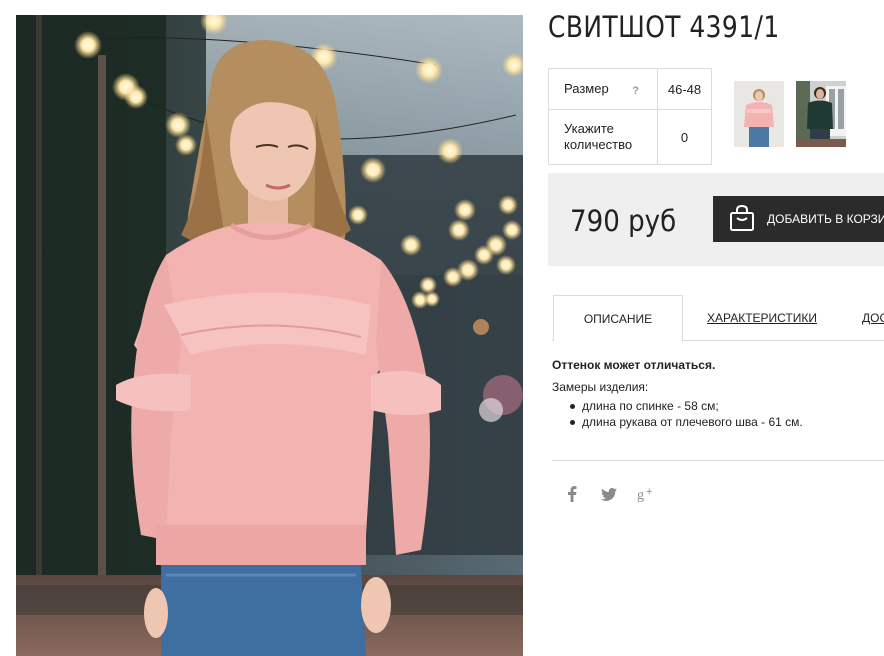  Describe the element at coordinates (762, 318) in the screenshot. I see `tab-characteristics: ХАРАКТЕРИСТИКИ` at that location.